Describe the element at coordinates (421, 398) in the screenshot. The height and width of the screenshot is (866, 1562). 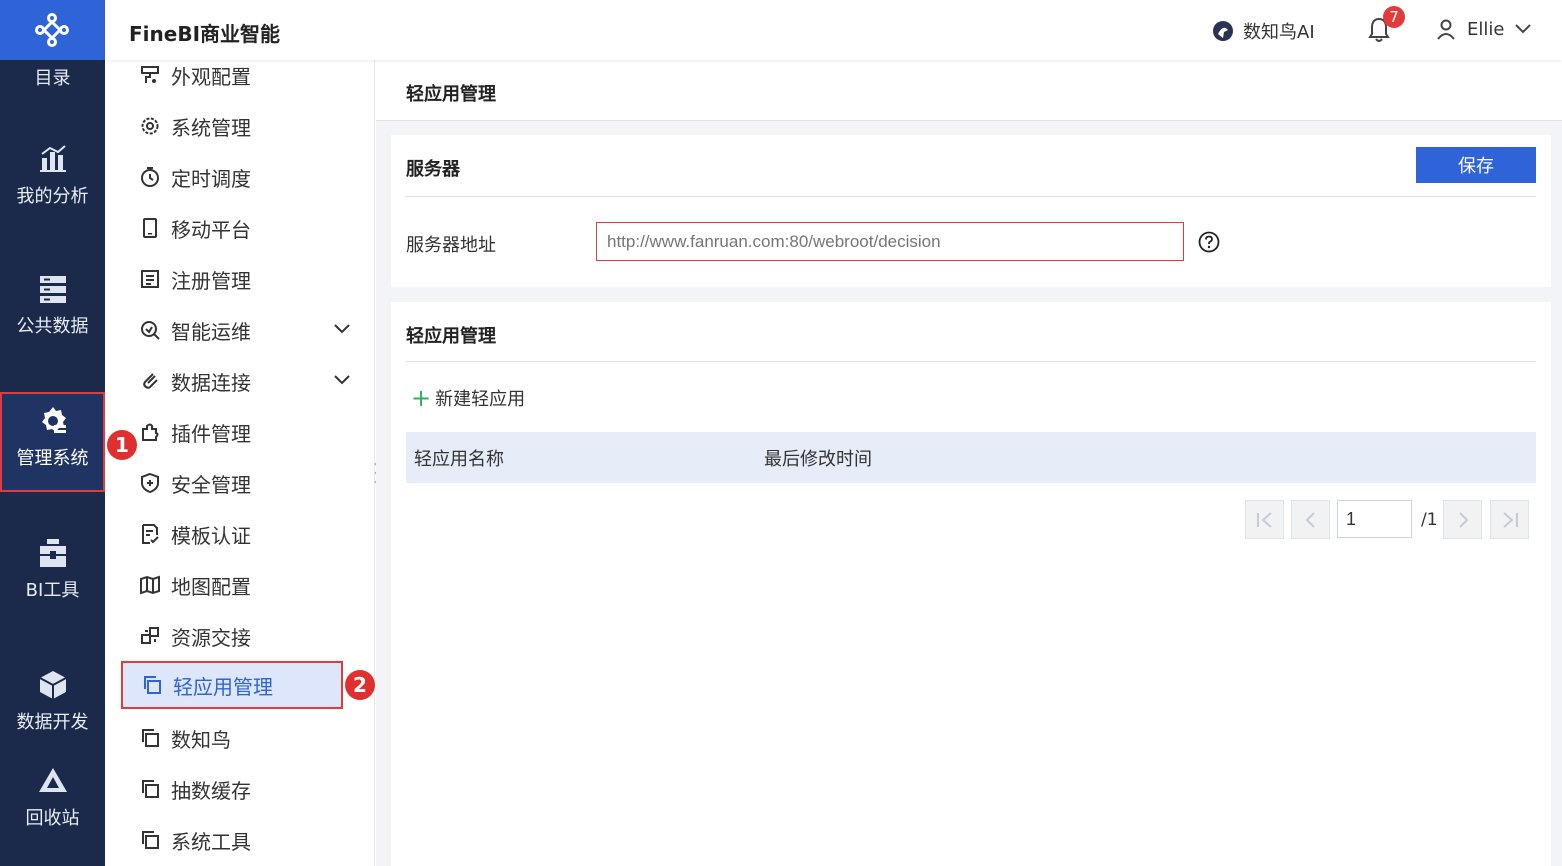
I see `plus-icon: +` at that location.